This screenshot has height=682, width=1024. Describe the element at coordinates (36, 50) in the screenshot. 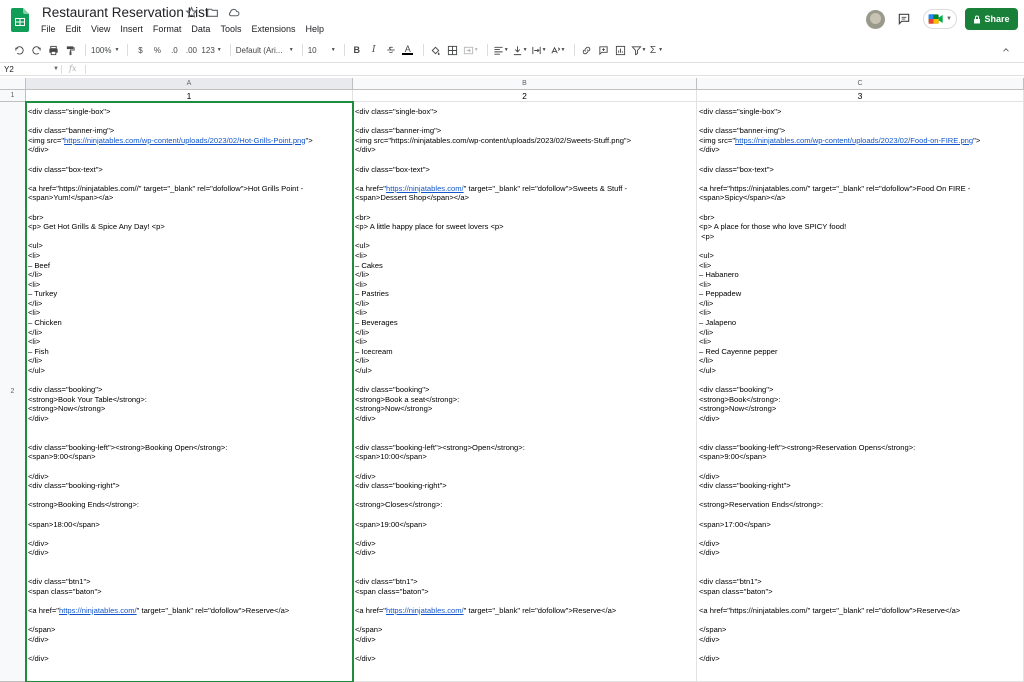

I see `redo-icon` at that location.